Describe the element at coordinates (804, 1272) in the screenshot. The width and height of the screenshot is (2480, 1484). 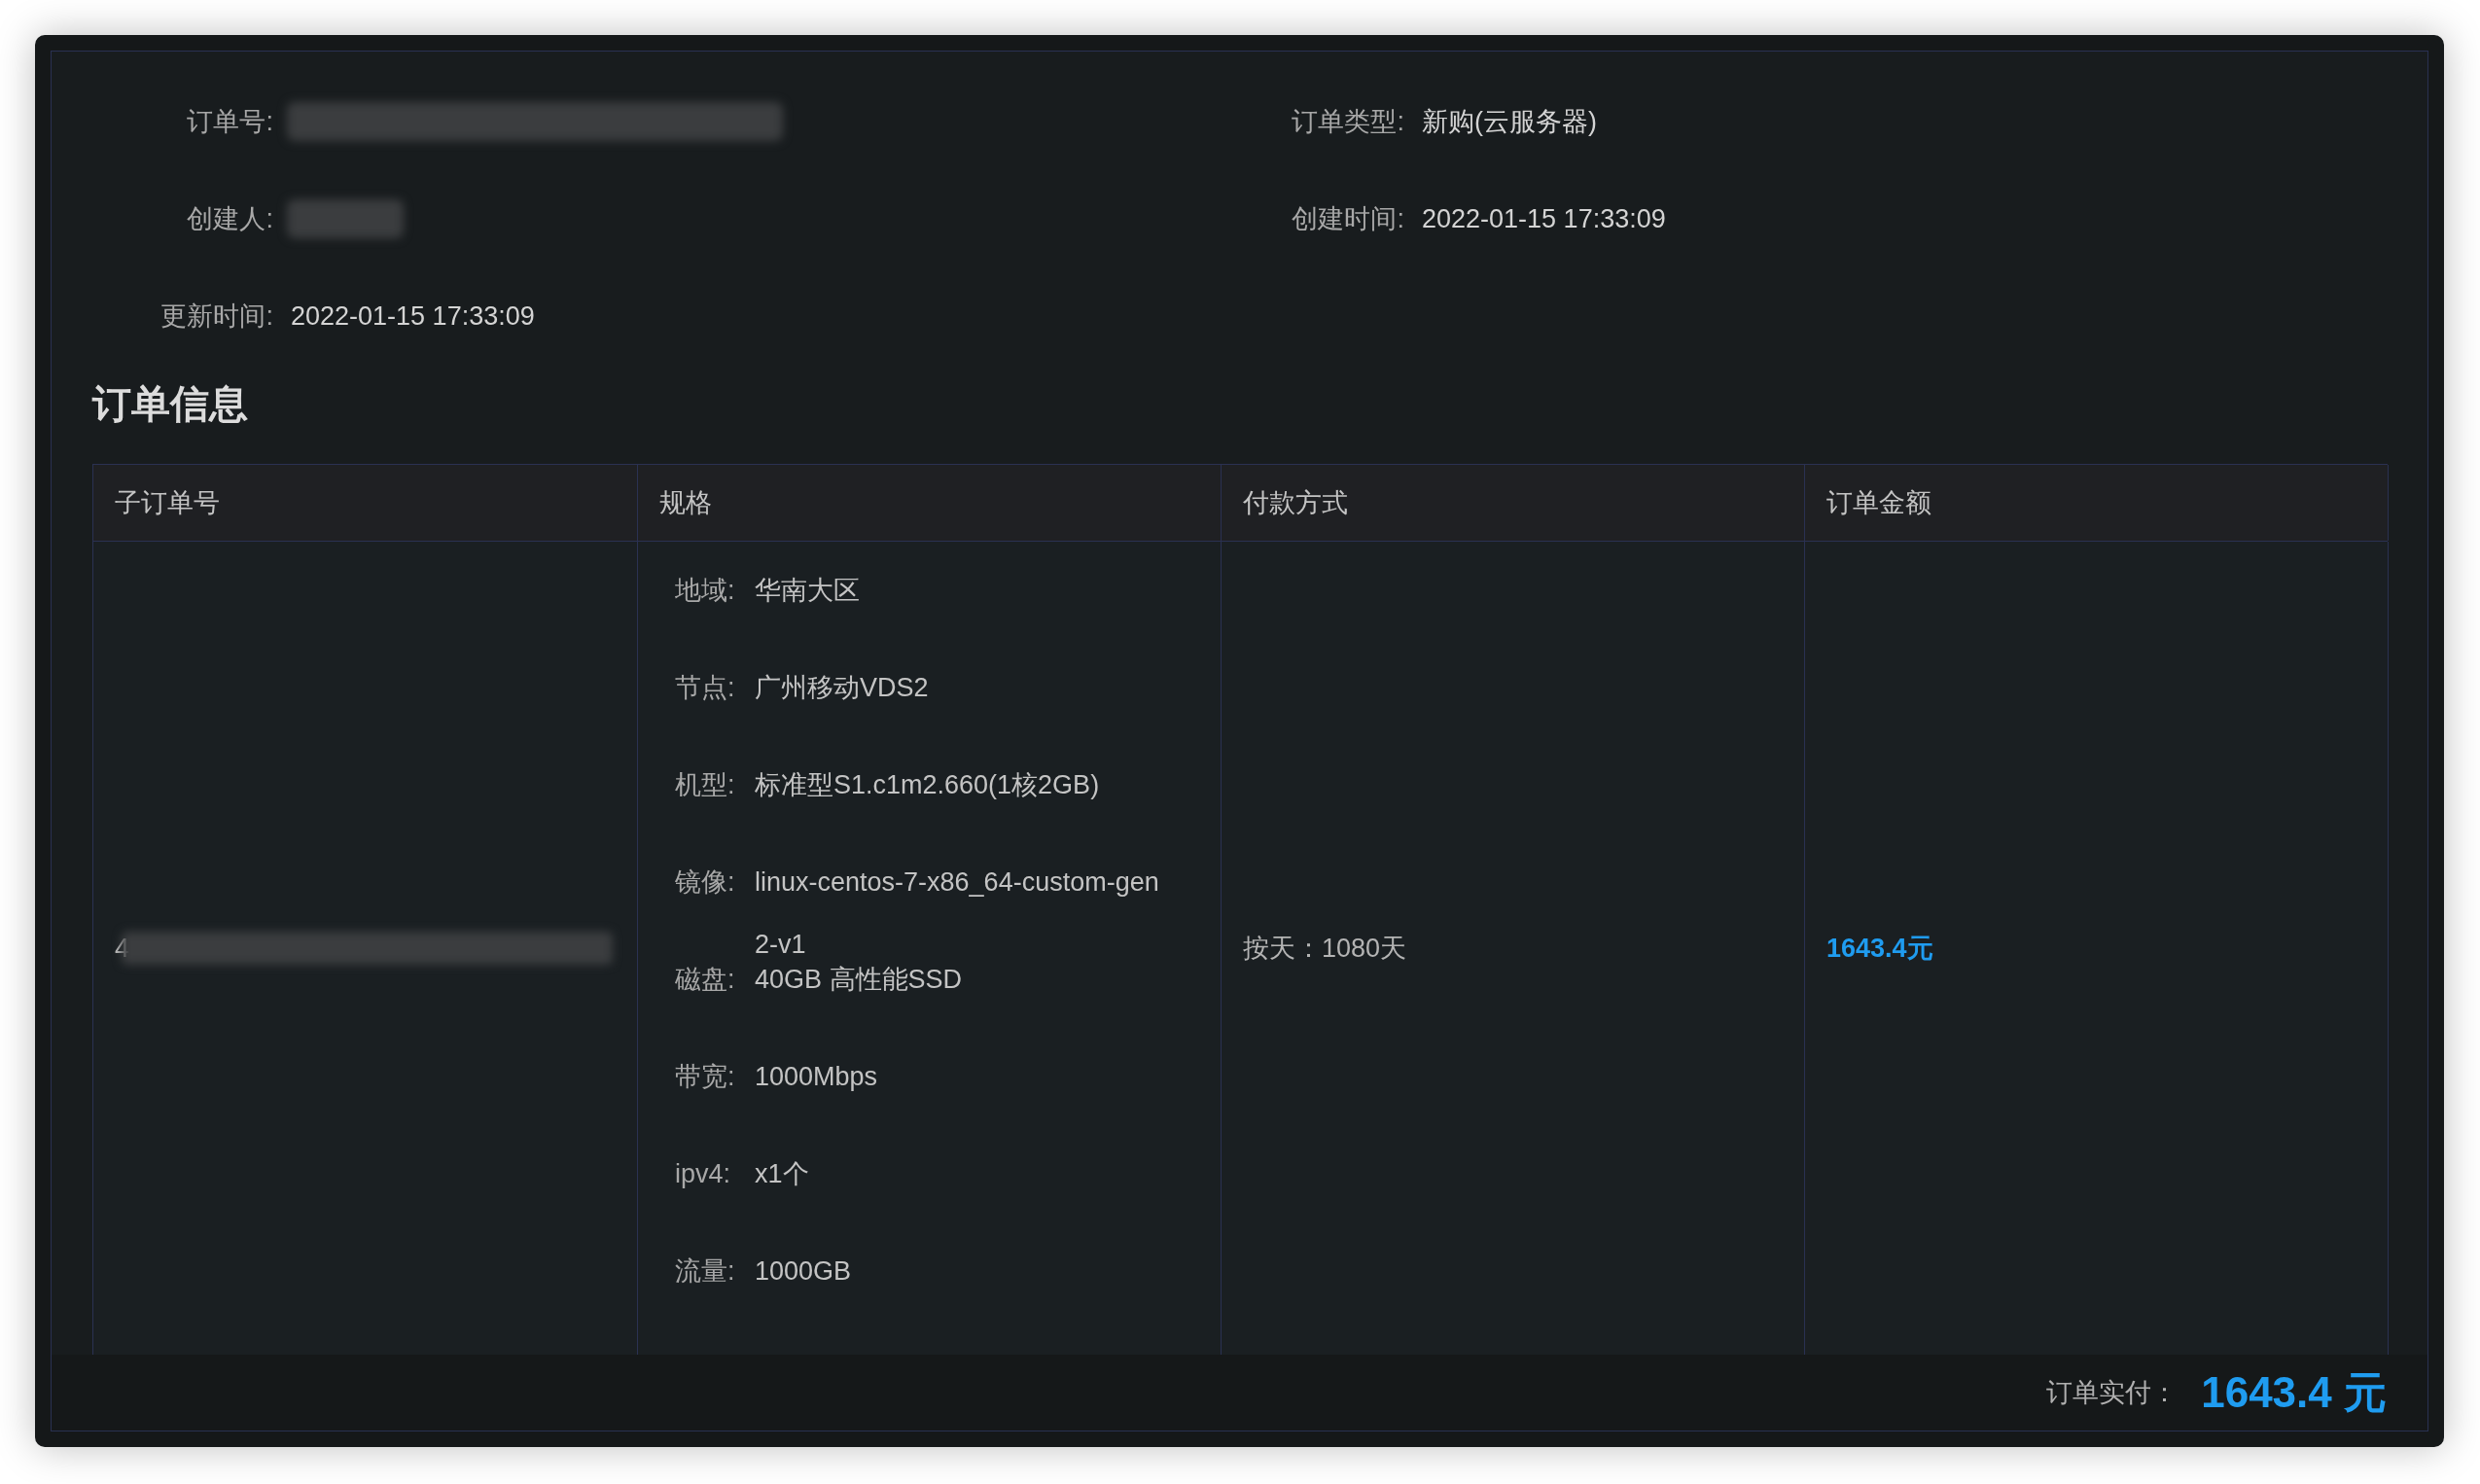
I see `spec-value: 1000GB` at that location.